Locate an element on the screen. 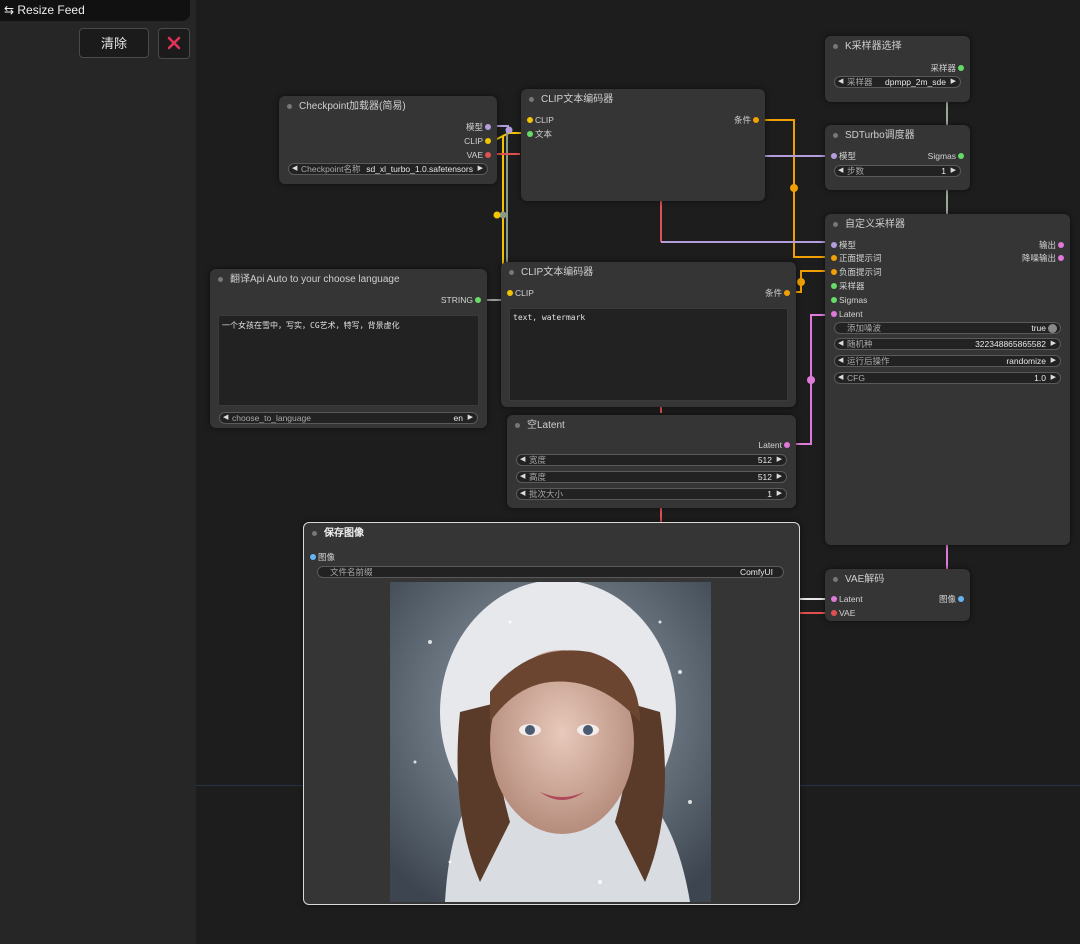  input-sigmas: Sigmas is located at coordinates (849, 300).